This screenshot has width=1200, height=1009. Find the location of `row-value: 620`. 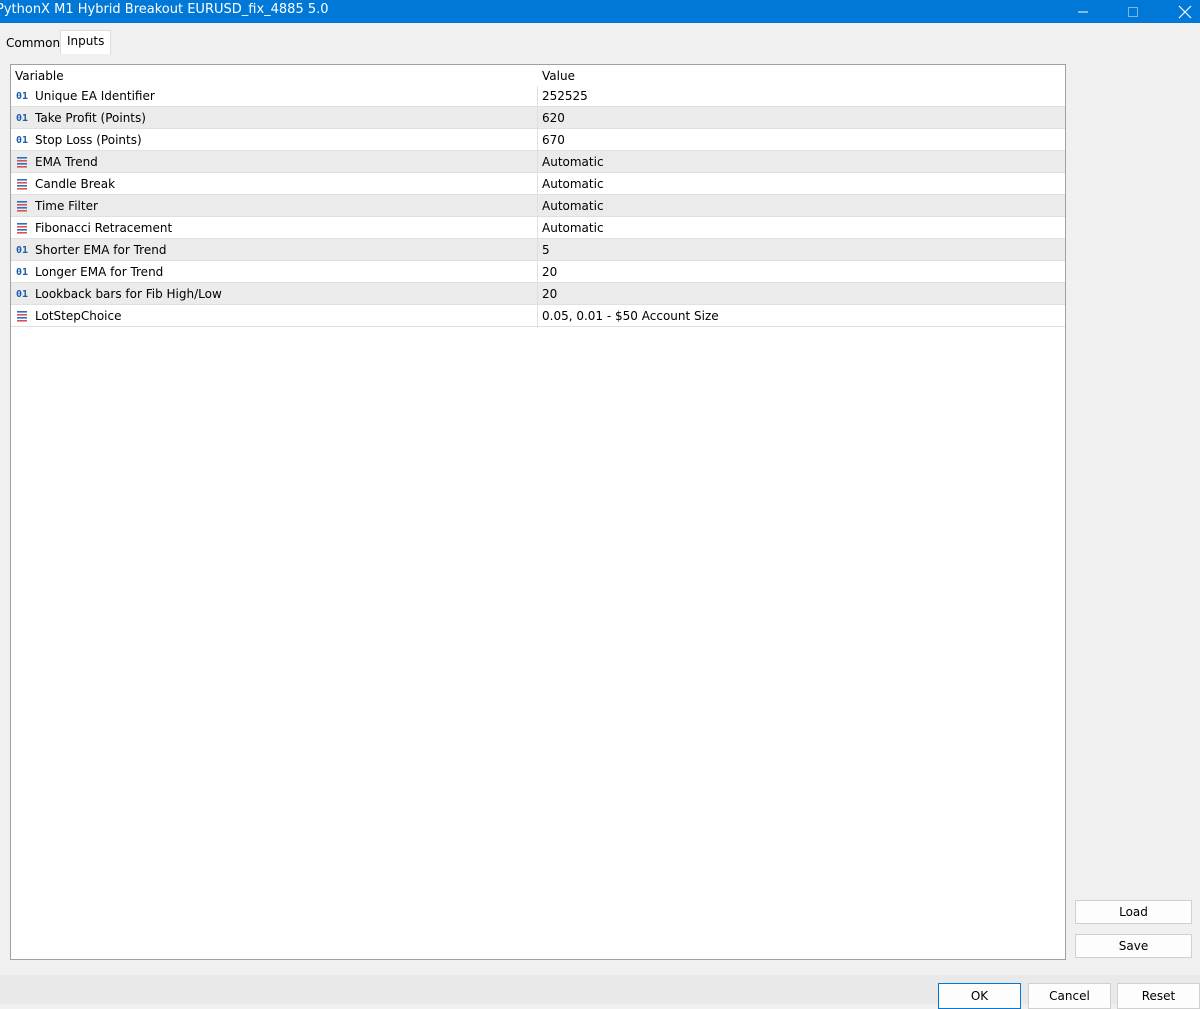

row-value: 620 is located at coordinates (553, 118).